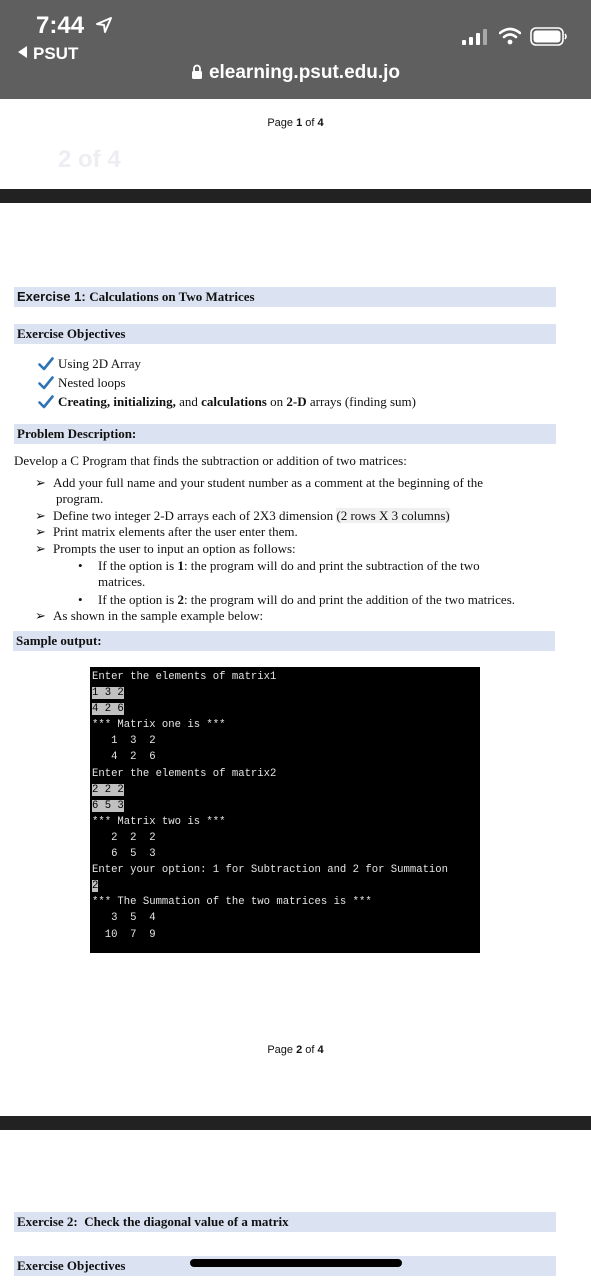 The width and height of the screenshot is (591, 1280). I want to click on objective-item: Using 2D Array, so click(227, 363).